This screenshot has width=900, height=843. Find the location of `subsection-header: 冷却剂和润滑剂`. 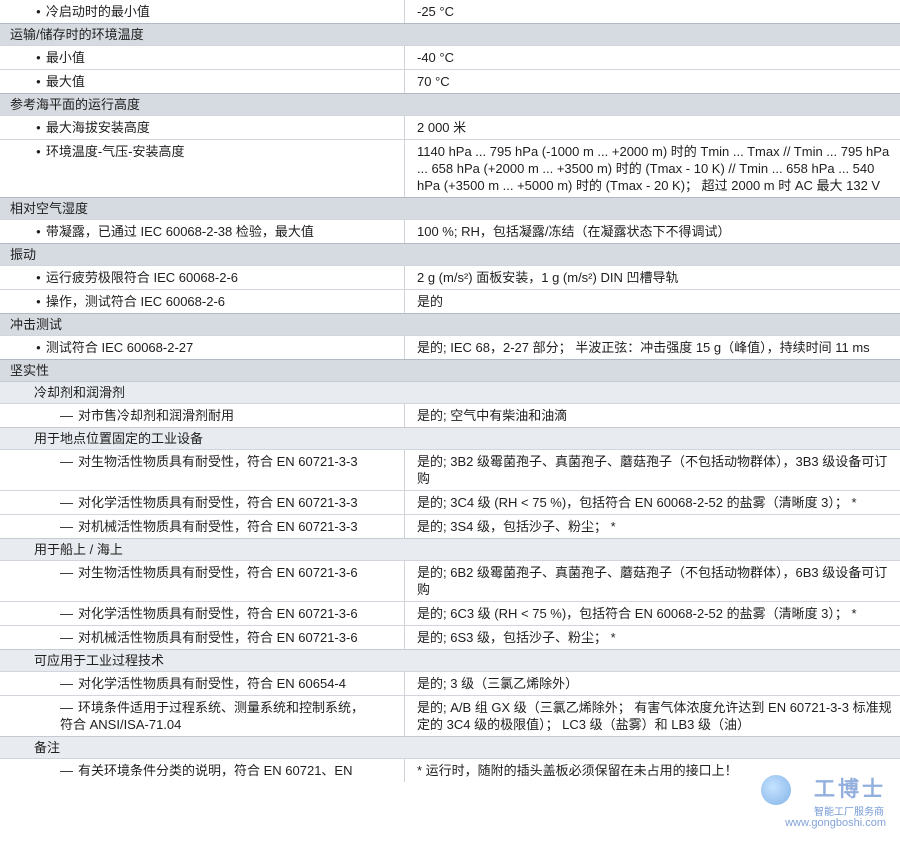

subsection-header: 冷却剂和润滑剂 is located at coordinates (450, 392).